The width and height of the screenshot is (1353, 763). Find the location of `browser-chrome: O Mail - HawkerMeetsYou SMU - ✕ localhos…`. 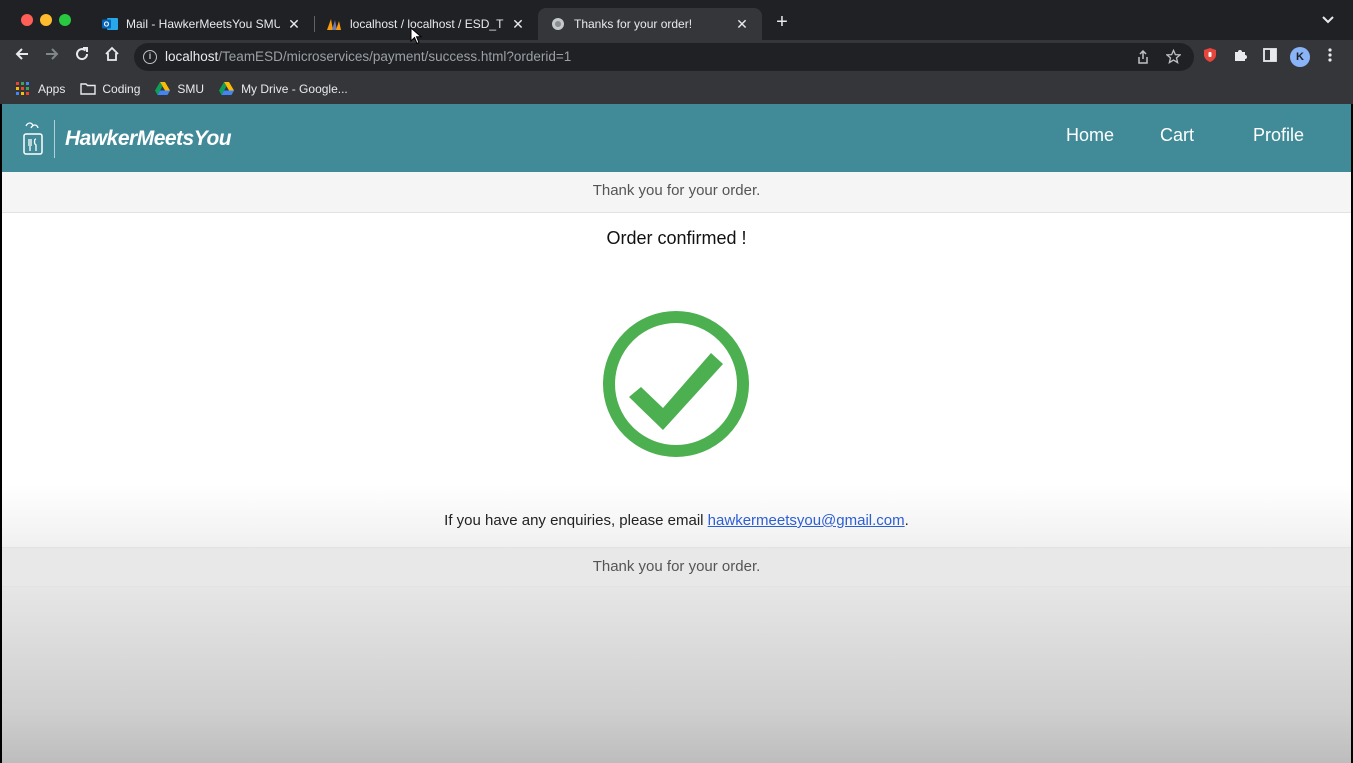

browser-chrome: O Mail - HawkerMeetsYou SMU - ✕ localhos… is located at coordinates (676, 52).